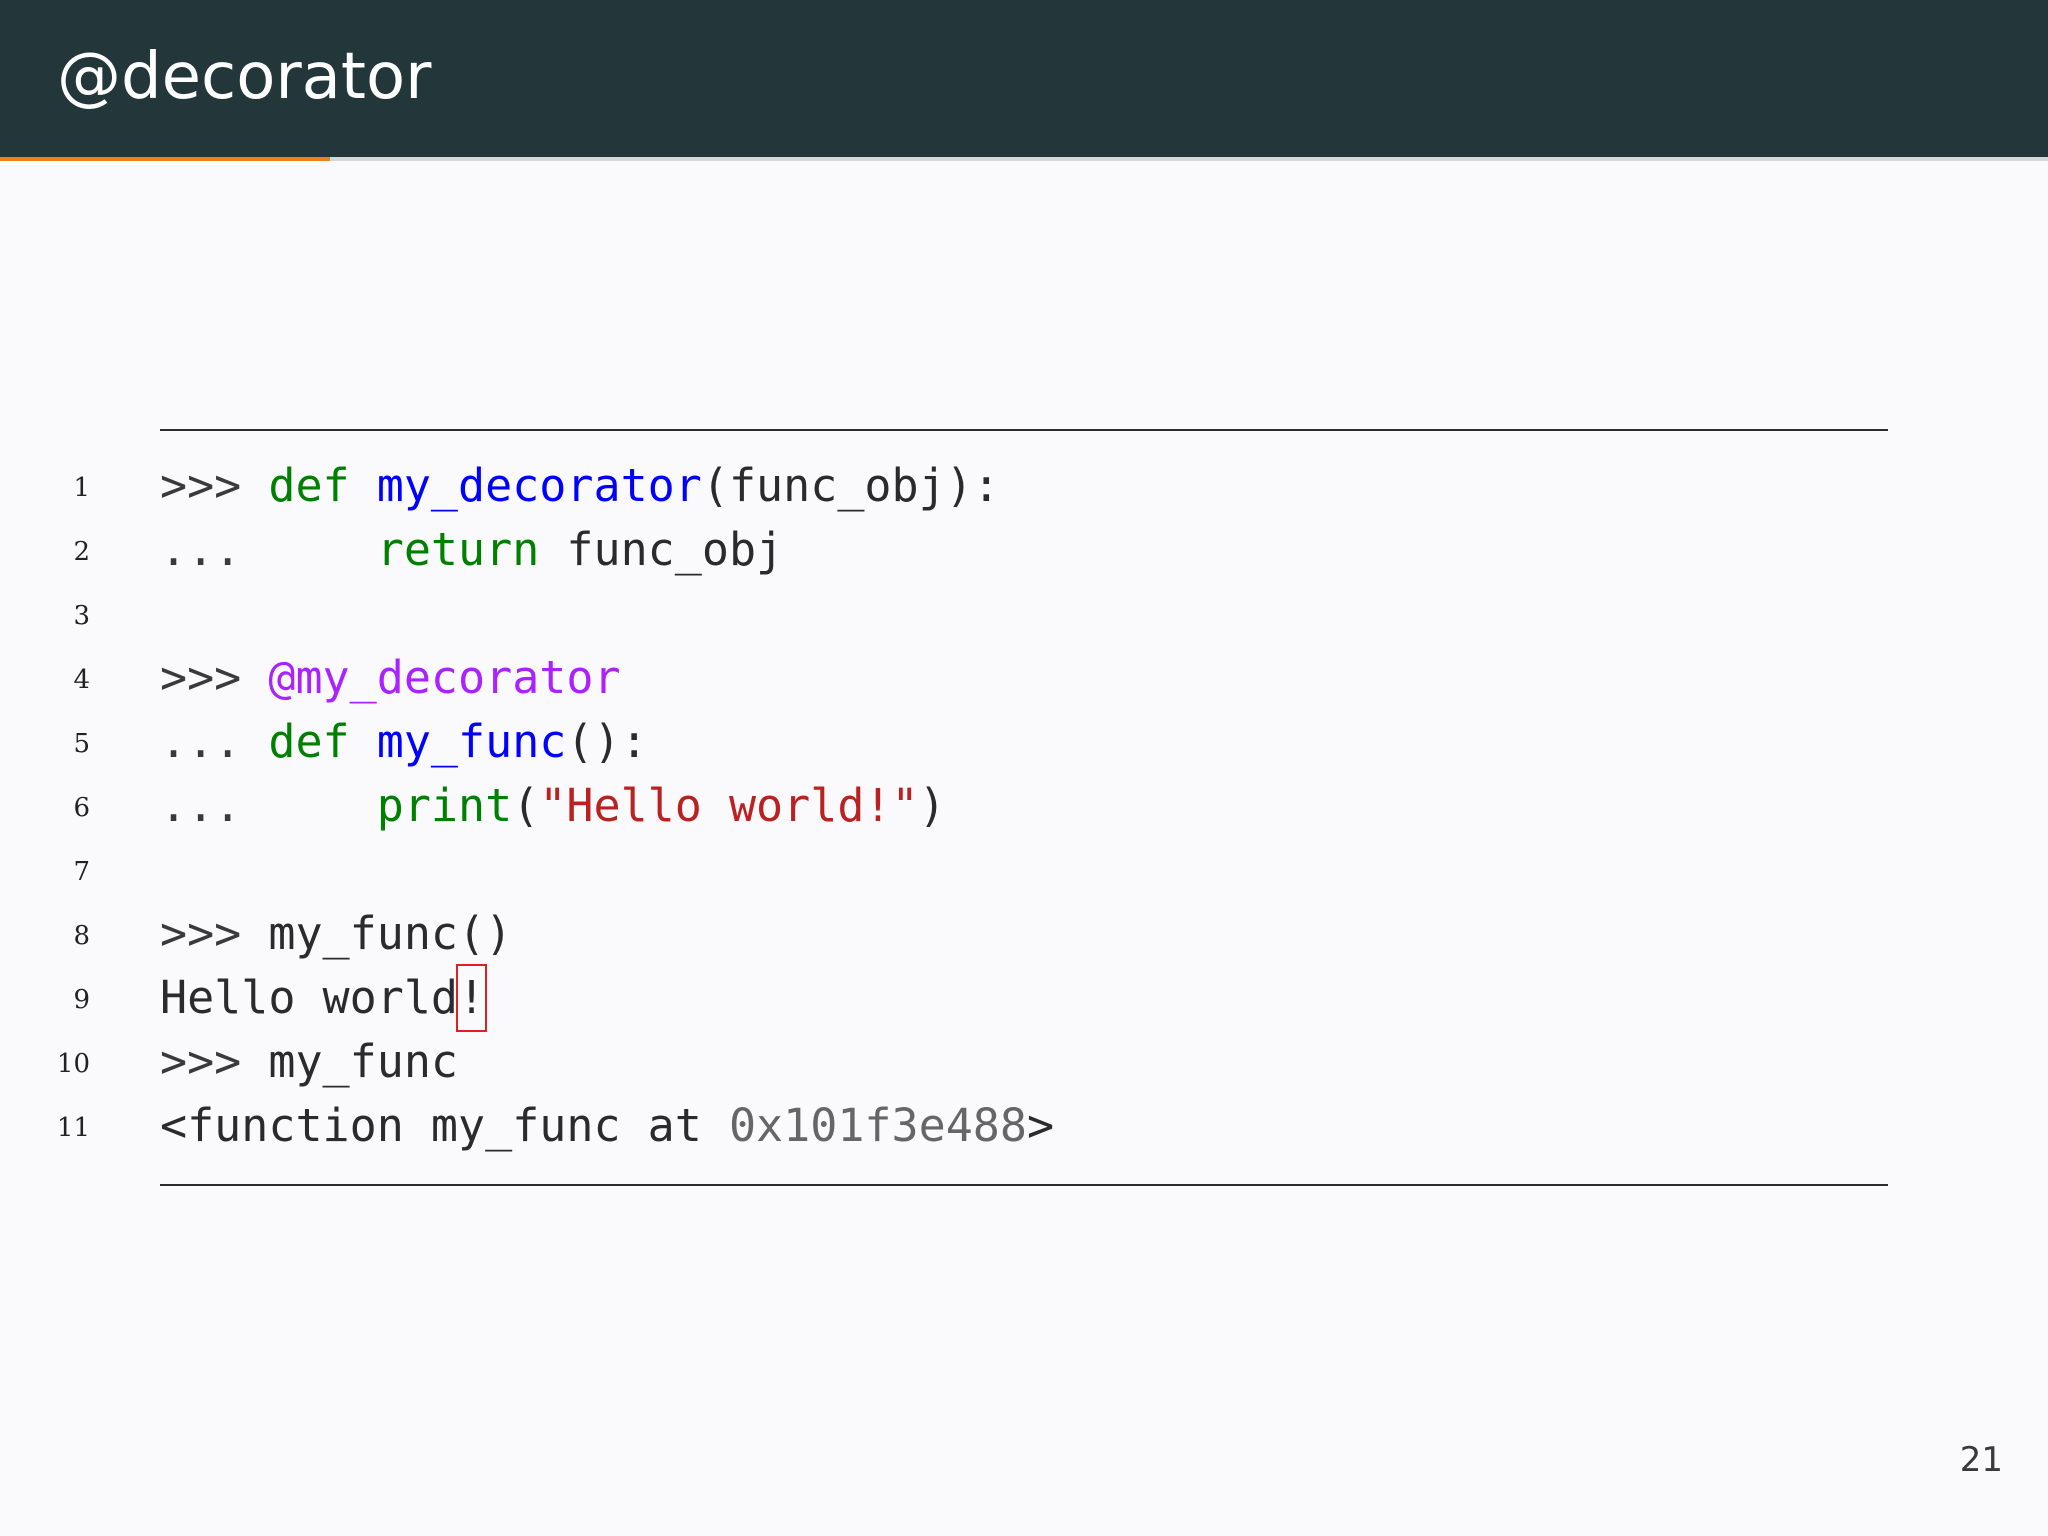 Image resolution: width=2048 pixels, height=1536 pixels. Describe the element at coordinates (472, 998) in the screenshot. I see `highlighted-token: !` at that location.